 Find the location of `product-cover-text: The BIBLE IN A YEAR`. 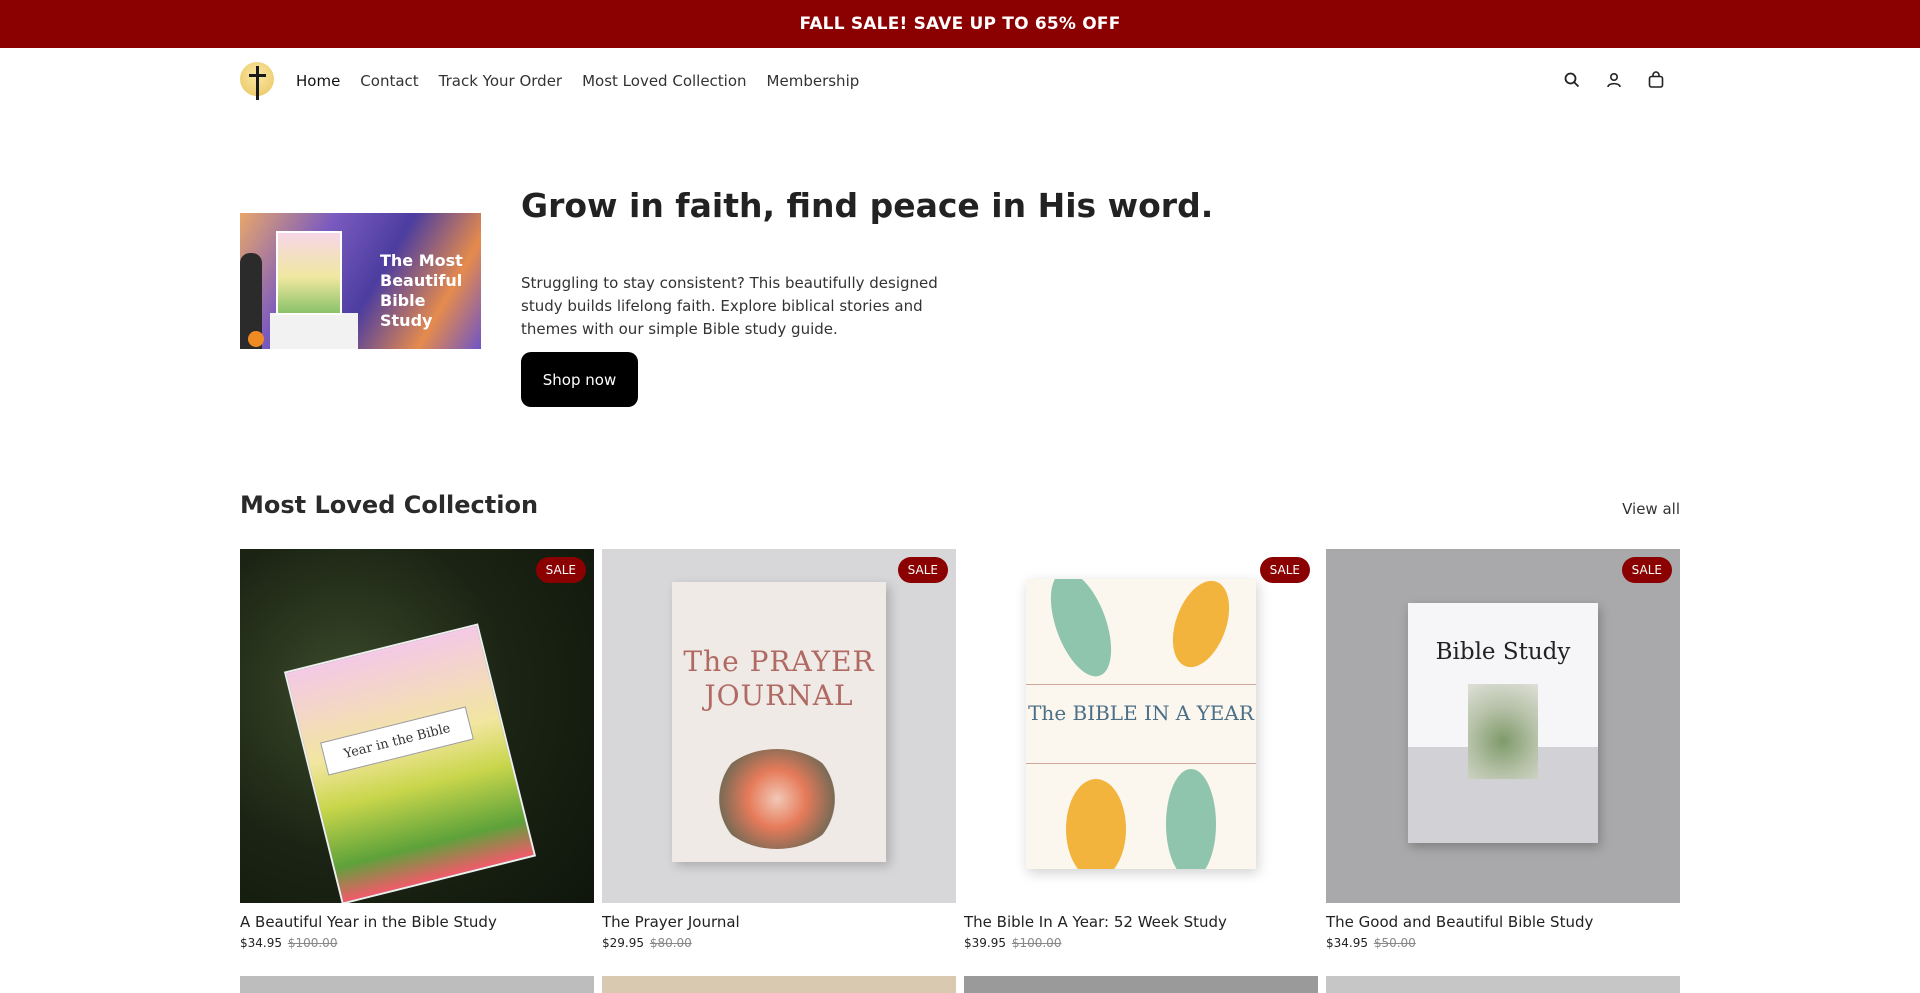

product-cover-text: The BIBLE IN A YEAR is located at coordinates (1141, 724).